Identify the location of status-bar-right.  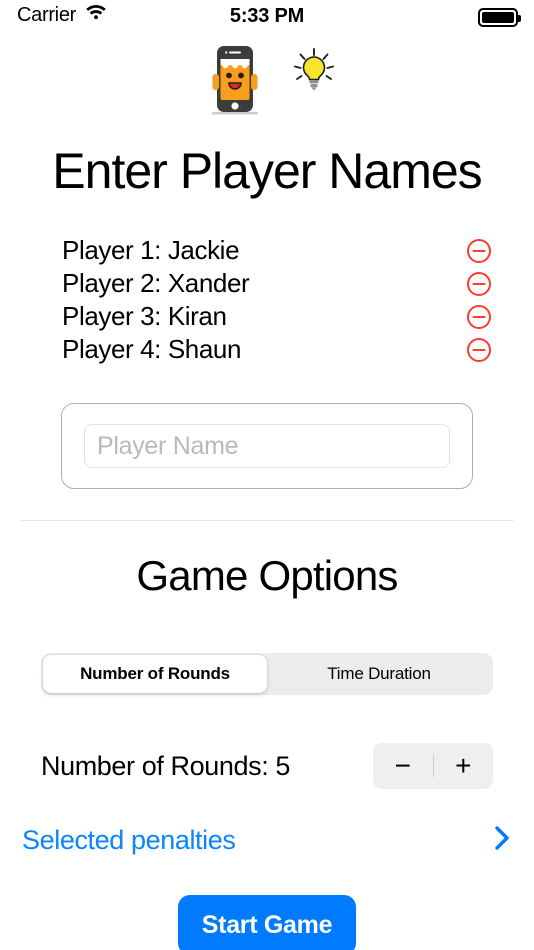
(499, 17).